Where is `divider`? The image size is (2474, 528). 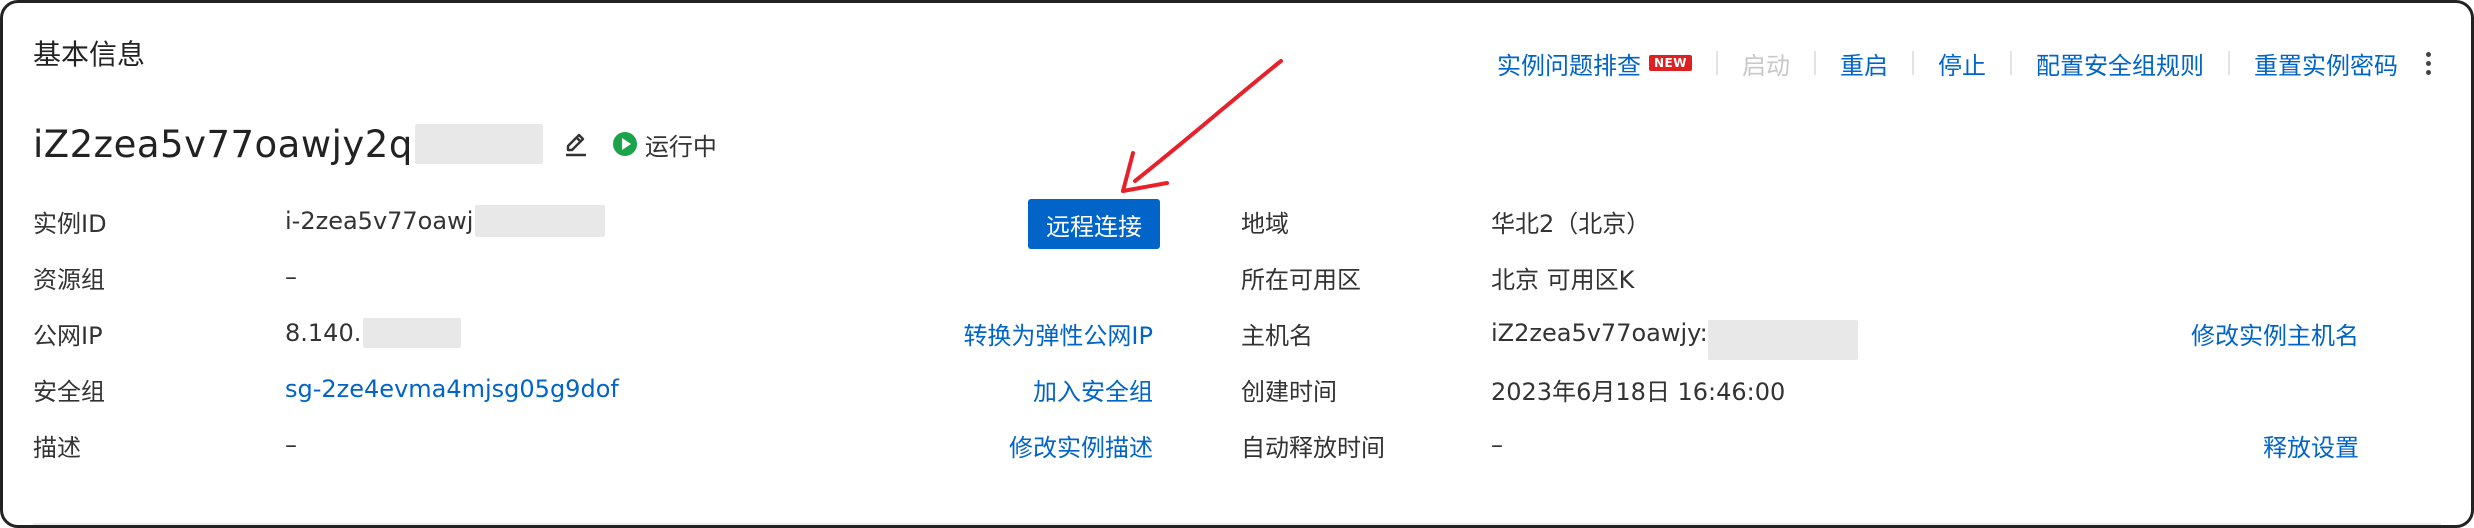 divider is located at coordinates (1237, 524).